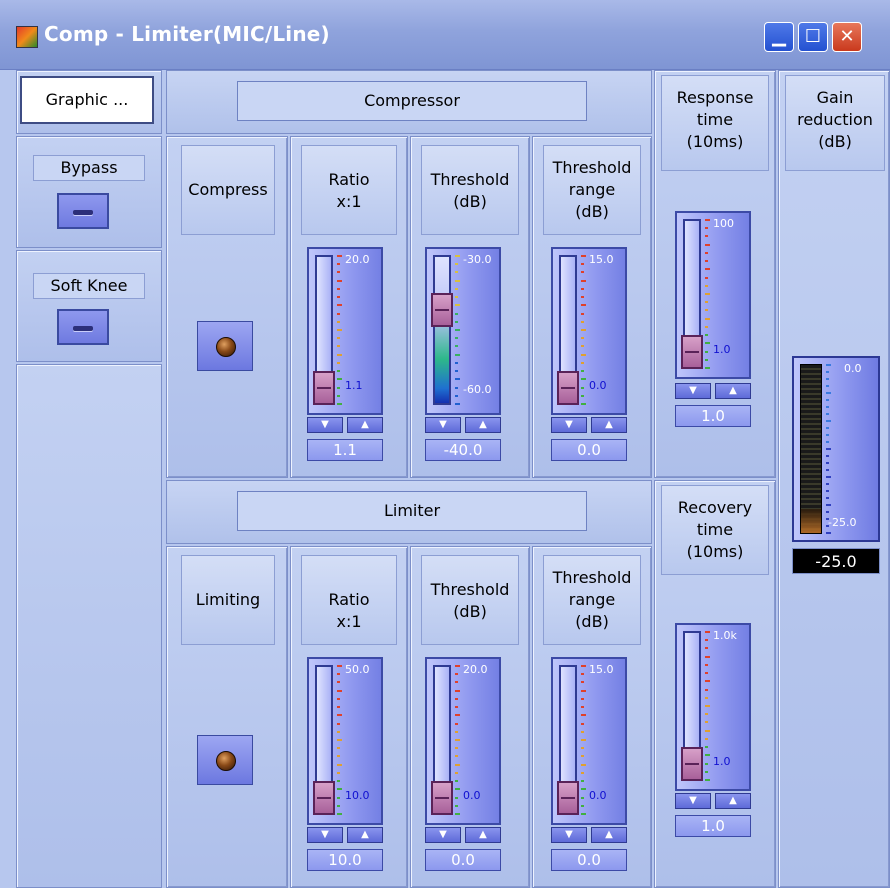  I want to click on comp-range-min-label: 0.0, so click(598, 385).